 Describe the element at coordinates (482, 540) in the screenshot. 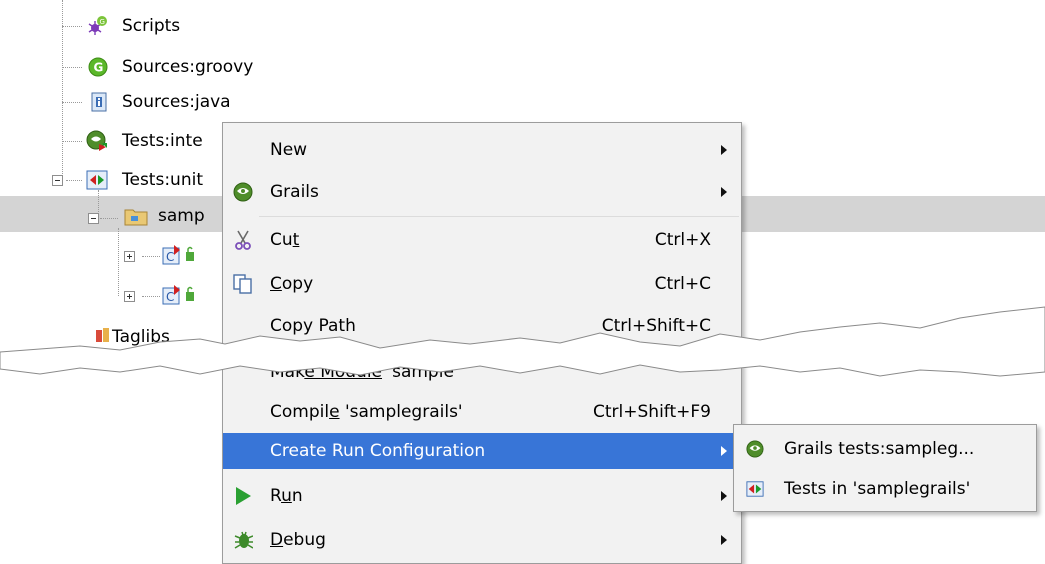

I see `menu-item-debug: Debug` at that location.